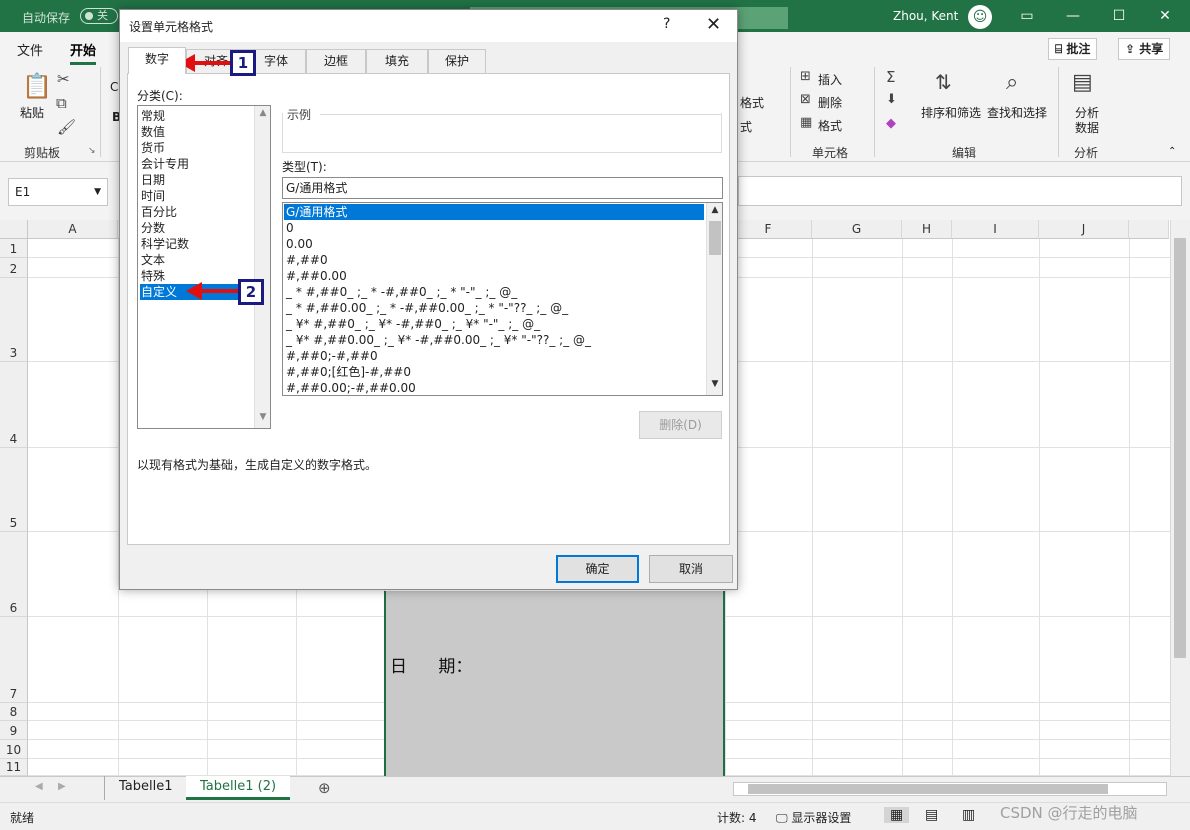 The image size is (1190, 830). Describe the element at coordinates (197, 260) in the screenshot. I see `category-item: 文本` at that location.